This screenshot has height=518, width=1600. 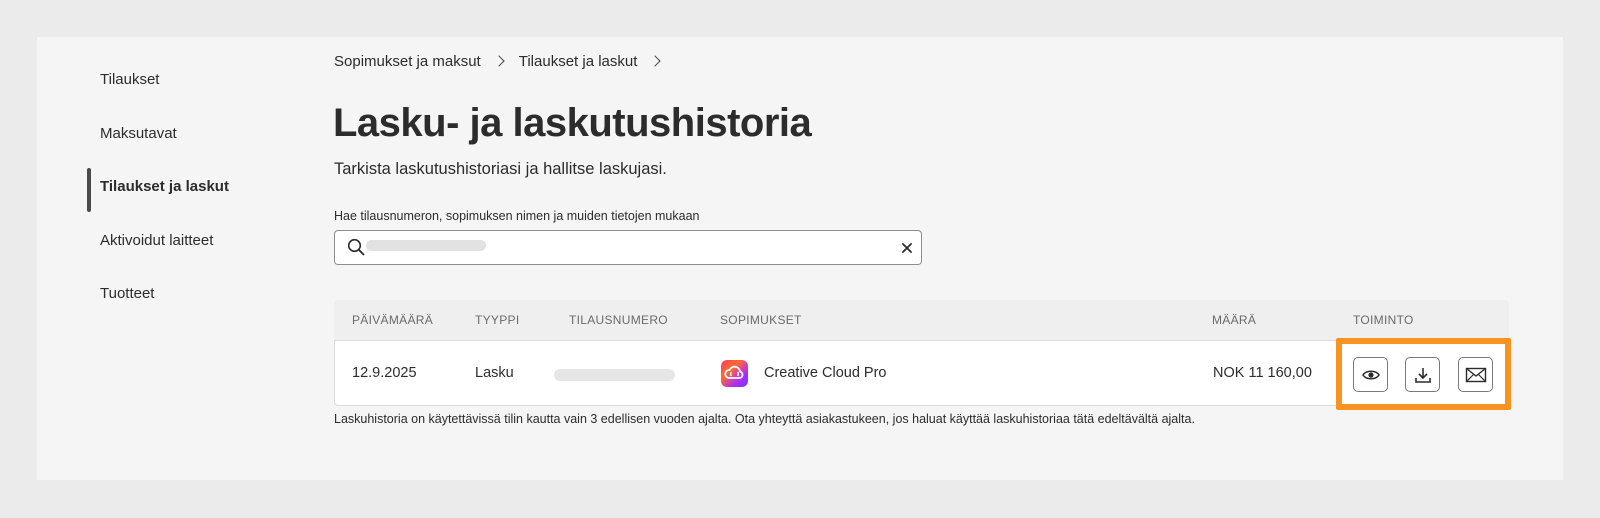 What do you see at coordinates (572, 123) in the screenshot?
I see `page-title: Lasku- ja laskutushistoria` at bounding box center [572, 123].